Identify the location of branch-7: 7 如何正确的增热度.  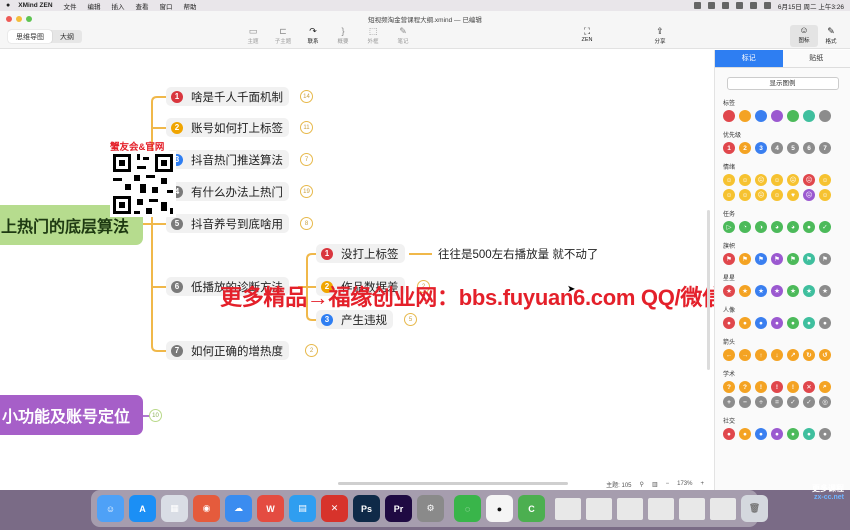
(227, 350).